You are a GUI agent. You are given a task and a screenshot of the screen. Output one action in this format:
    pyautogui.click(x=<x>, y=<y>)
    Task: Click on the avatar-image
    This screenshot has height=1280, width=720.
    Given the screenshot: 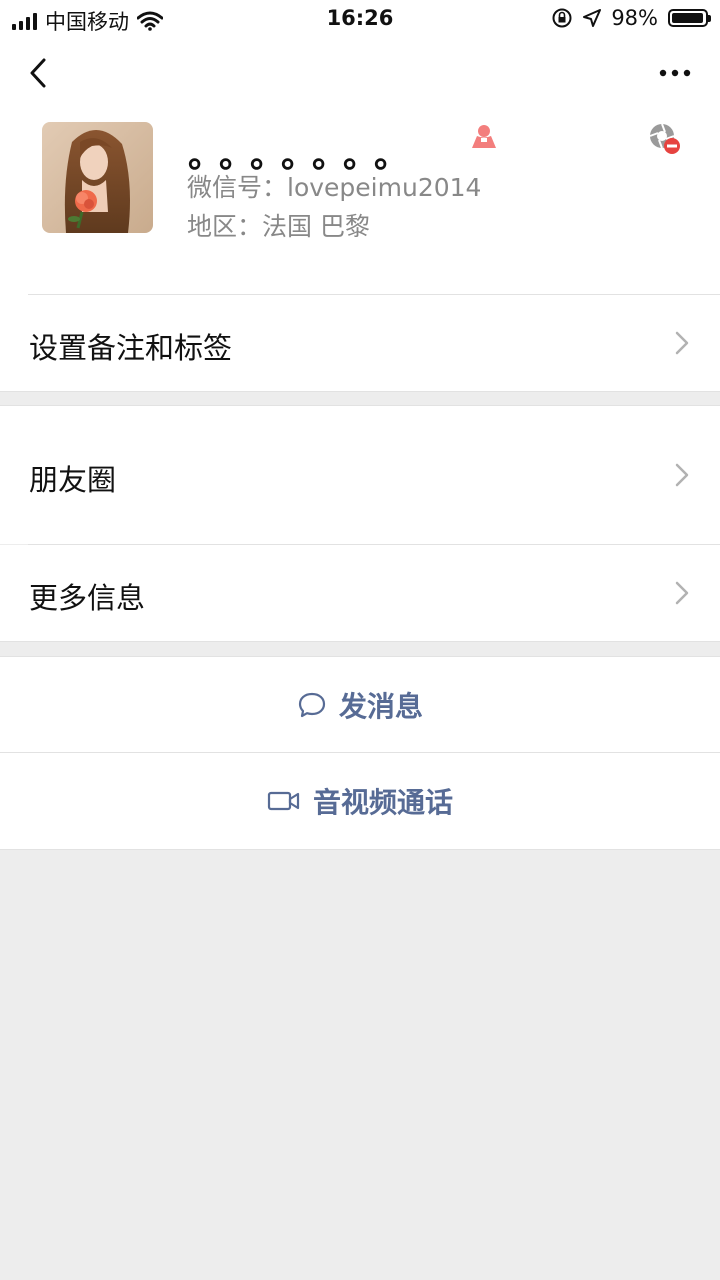 What is the action you would take?
    pyautogui.click(x=97, y=177)
    